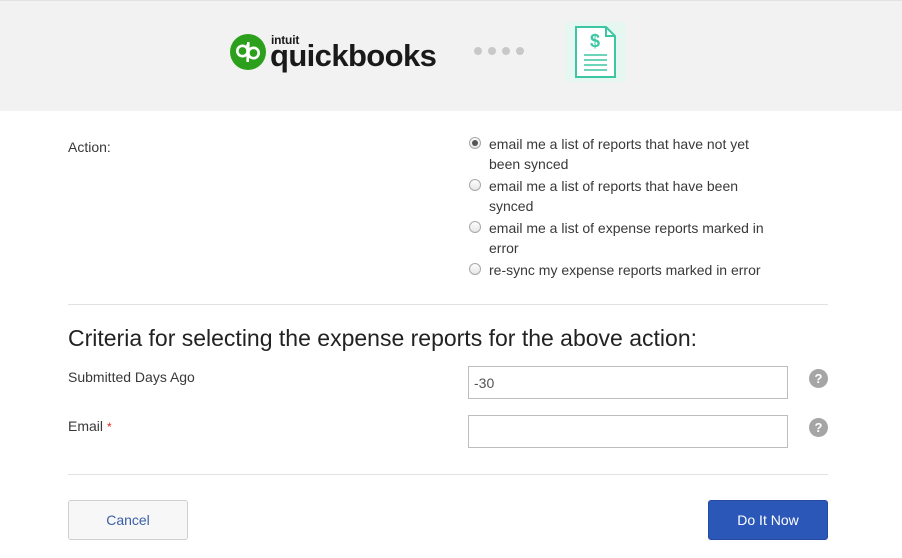 Image resolution: width=902 pixels, height=558 pixels. What do you see at coordinates (768, 520) in the screenshot?
I see `do-it-now-button: Do It Now` at bounding box center [768, 520].